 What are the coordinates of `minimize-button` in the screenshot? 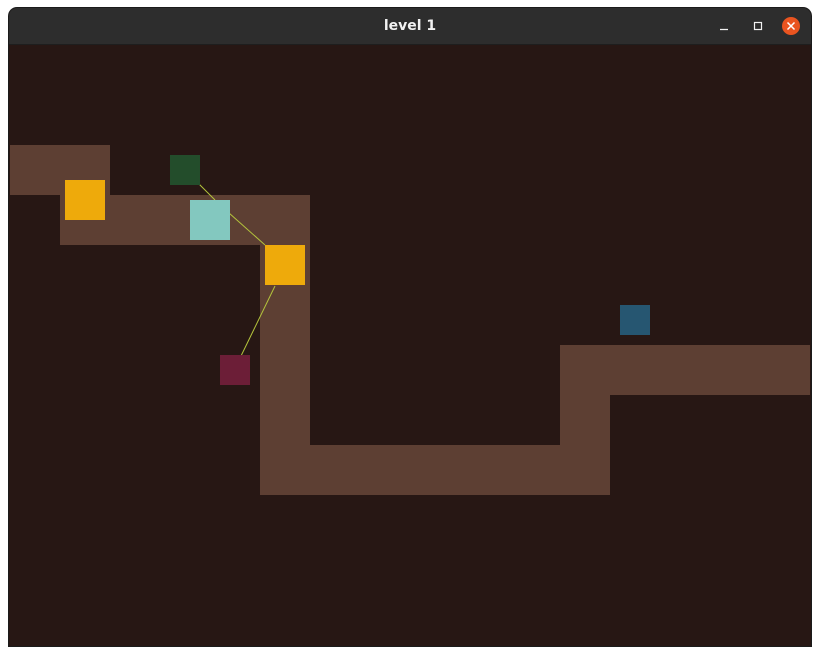 It's located at (724, 26).